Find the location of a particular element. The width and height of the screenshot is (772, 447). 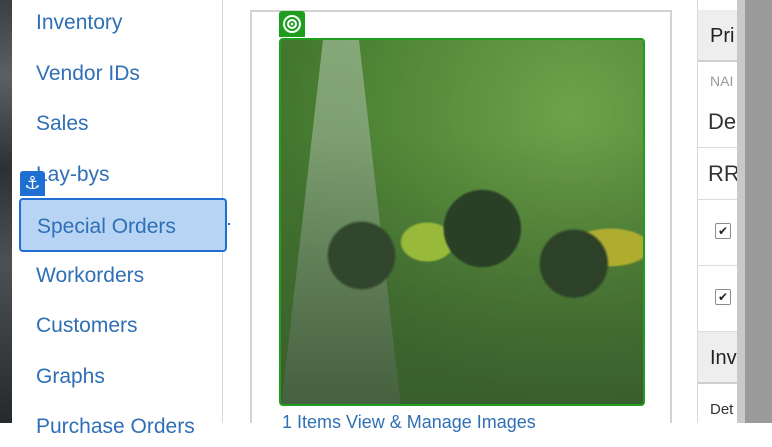

price-section-header: Pri is located at coordinates (718, 36).